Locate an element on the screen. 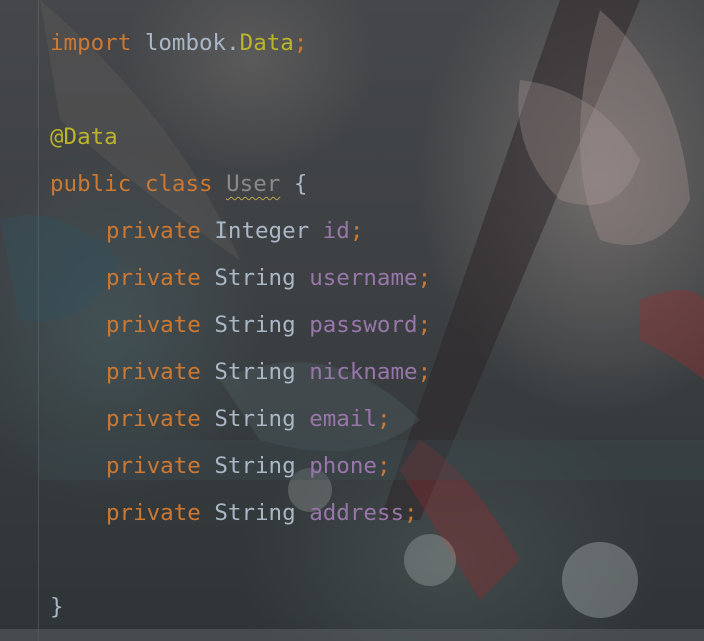  code-token: } is located at coordinates (57, 607).